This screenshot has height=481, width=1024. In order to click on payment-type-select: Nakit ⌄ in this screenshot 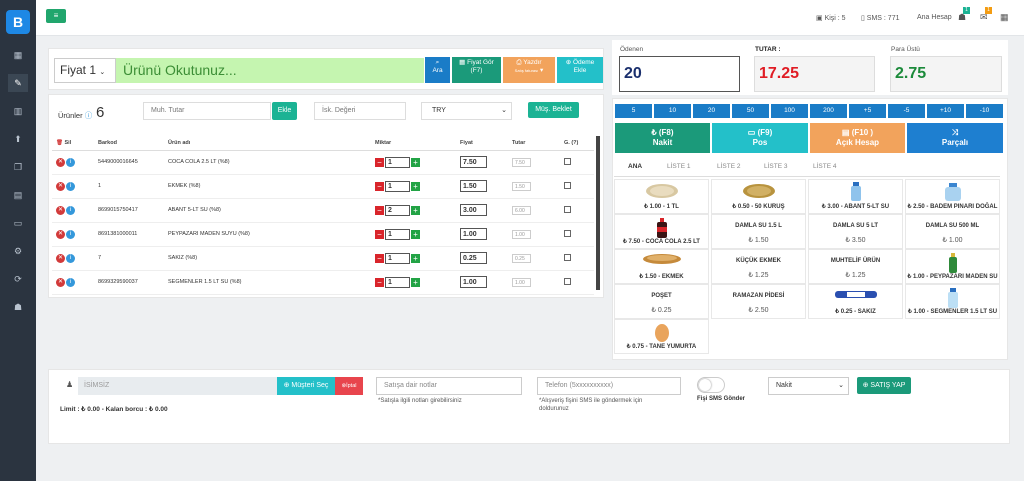, I will do `click(808, 386)`.